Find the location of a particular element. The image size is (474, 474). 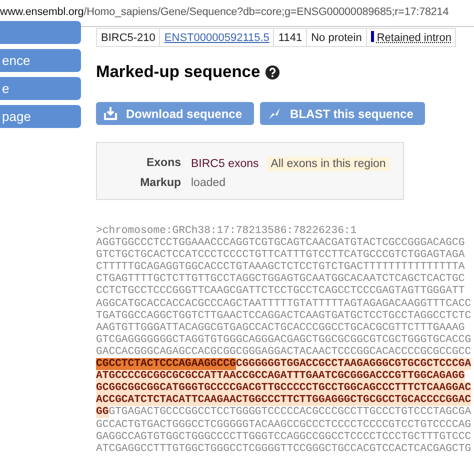

exon-sequence: ACCGCATCTCTACATTCAAGAACTGGCCCTTCTTGGAGGGCTGCGCCTGCACCCCGGAC is located at coordinates (284, 400).